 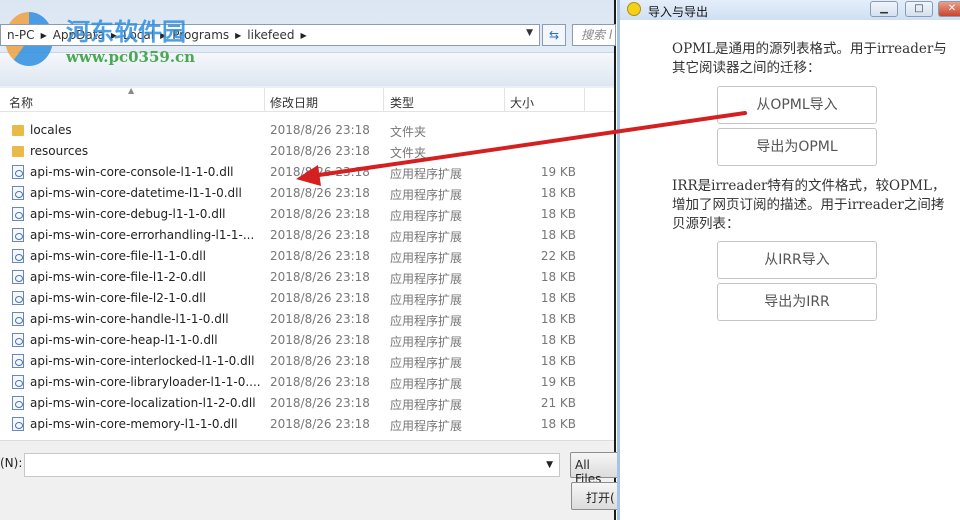 What do you see at coordinates (797, 105) in the screenshot?
I see `import-opml-button: 从OPML导入` at bounding box center [797, 105].